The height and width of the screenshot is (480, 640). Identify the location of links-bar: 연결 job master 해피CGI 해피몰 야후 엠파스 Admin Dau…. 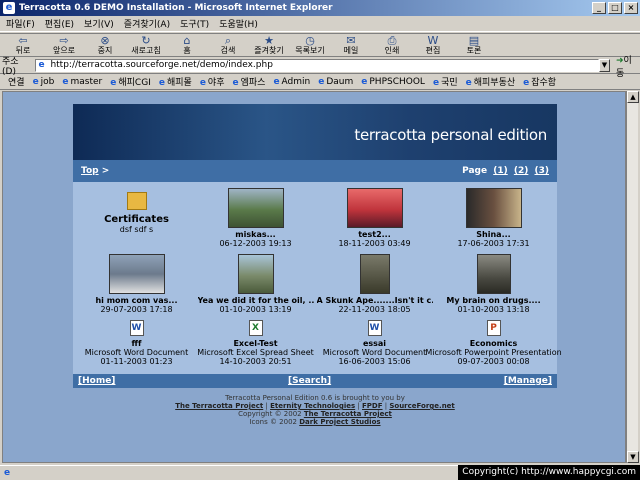
(320, 82).